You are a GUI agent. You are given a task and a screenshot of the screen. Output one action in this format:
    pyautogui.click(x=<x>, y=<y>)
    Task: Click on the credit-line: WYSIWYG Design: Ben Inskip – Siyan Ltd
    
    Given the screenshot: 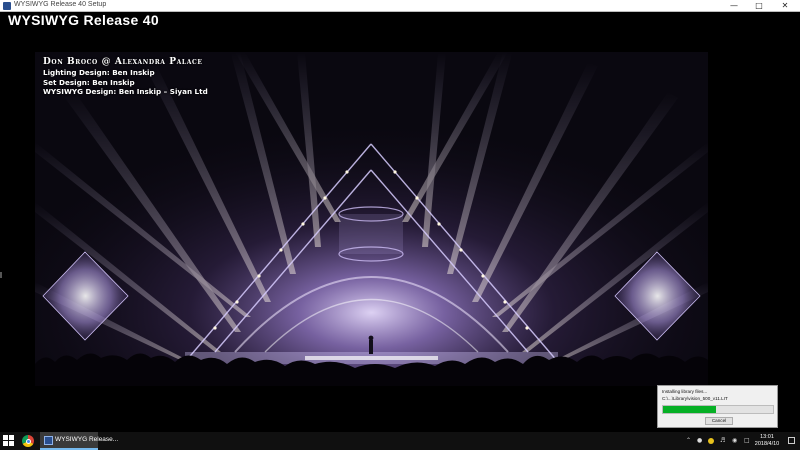 What is the action you would take?
    pyautogui.click(x=125, y=92)
    